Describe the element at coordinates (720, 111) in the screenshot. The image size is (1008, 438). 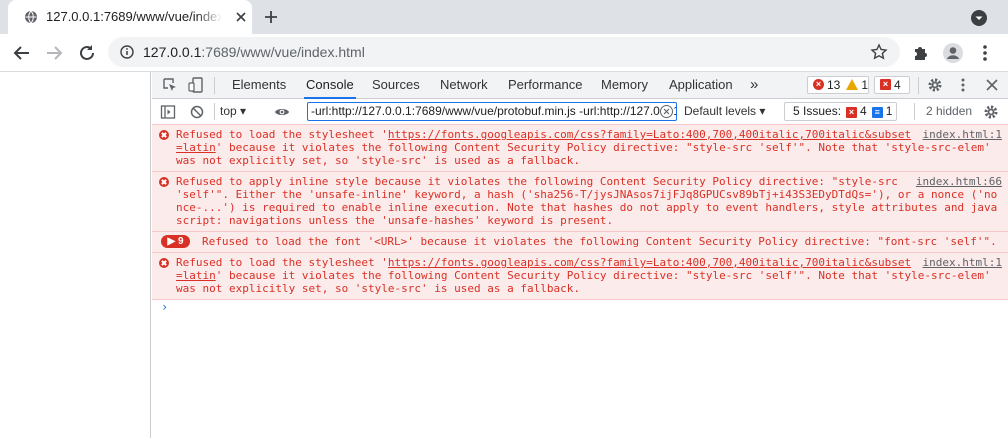
I see `levels-label: Default levels` at that location.